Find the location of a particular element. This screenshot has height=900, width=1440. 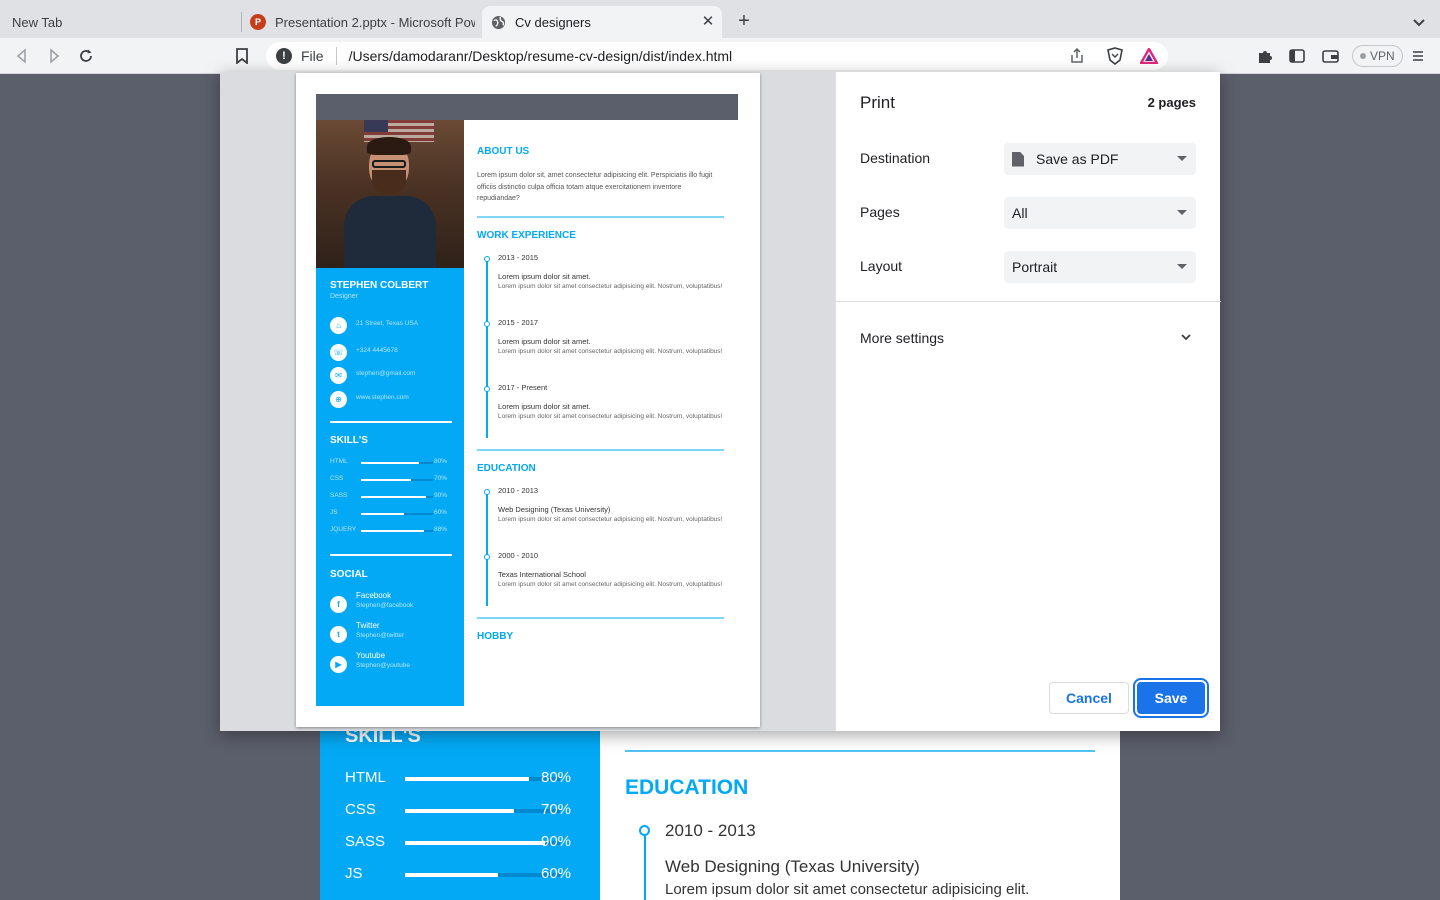

info-icon: ! is located at coordinates (284, 56).